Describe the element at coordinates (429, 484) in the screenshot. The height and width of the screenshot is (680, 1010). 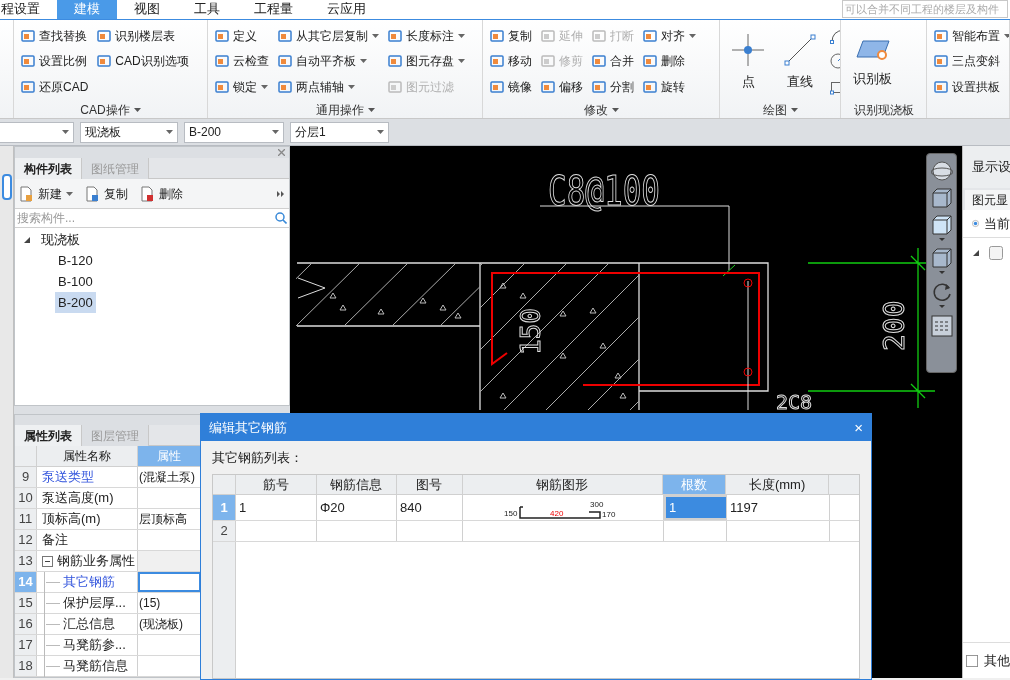
I see `column-header: 图号` at that location.